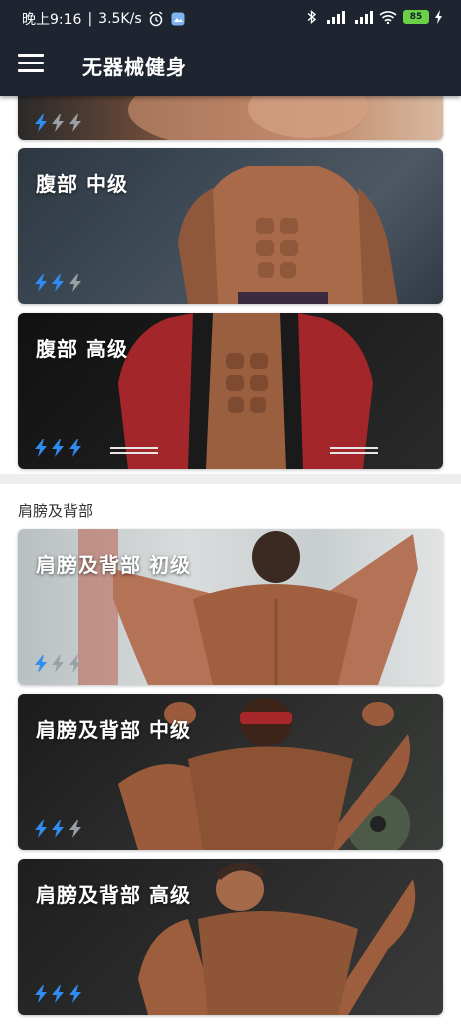 This screenshot has height=1024, width=461. Describe the element at coordinates (113, 895) in the screenshot. I see `workout-card-title: 肩膀及背部 高级` at that location.